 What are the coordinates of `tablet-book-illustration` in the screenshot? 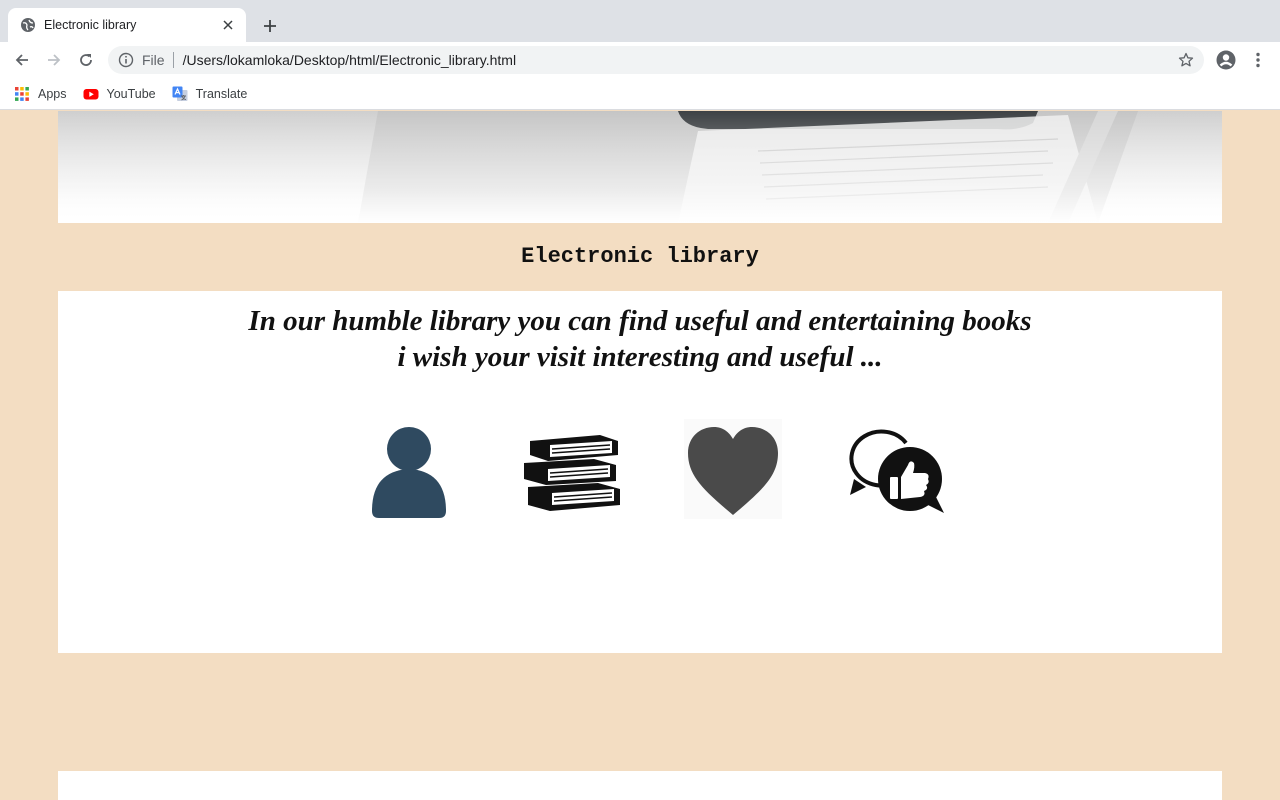 It's located at (640, 167).